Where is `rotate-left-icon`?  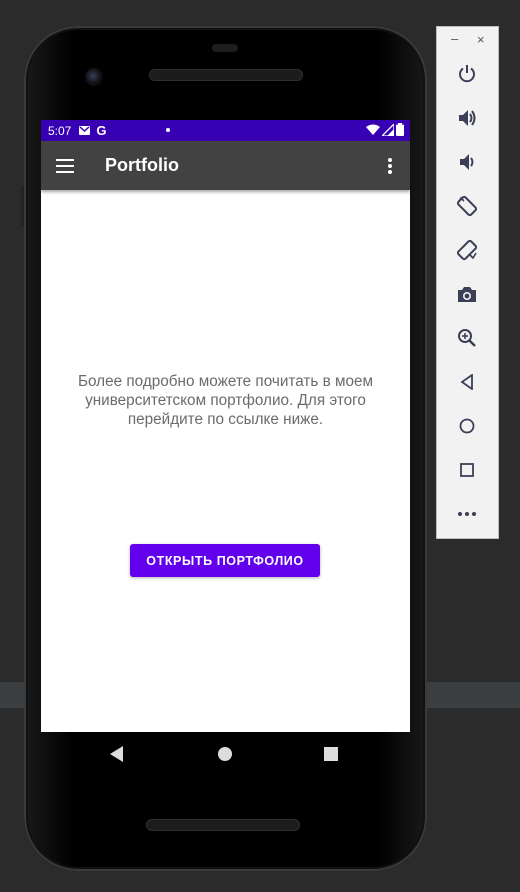
rotate-left-icon is located at coordinates (467, 206).